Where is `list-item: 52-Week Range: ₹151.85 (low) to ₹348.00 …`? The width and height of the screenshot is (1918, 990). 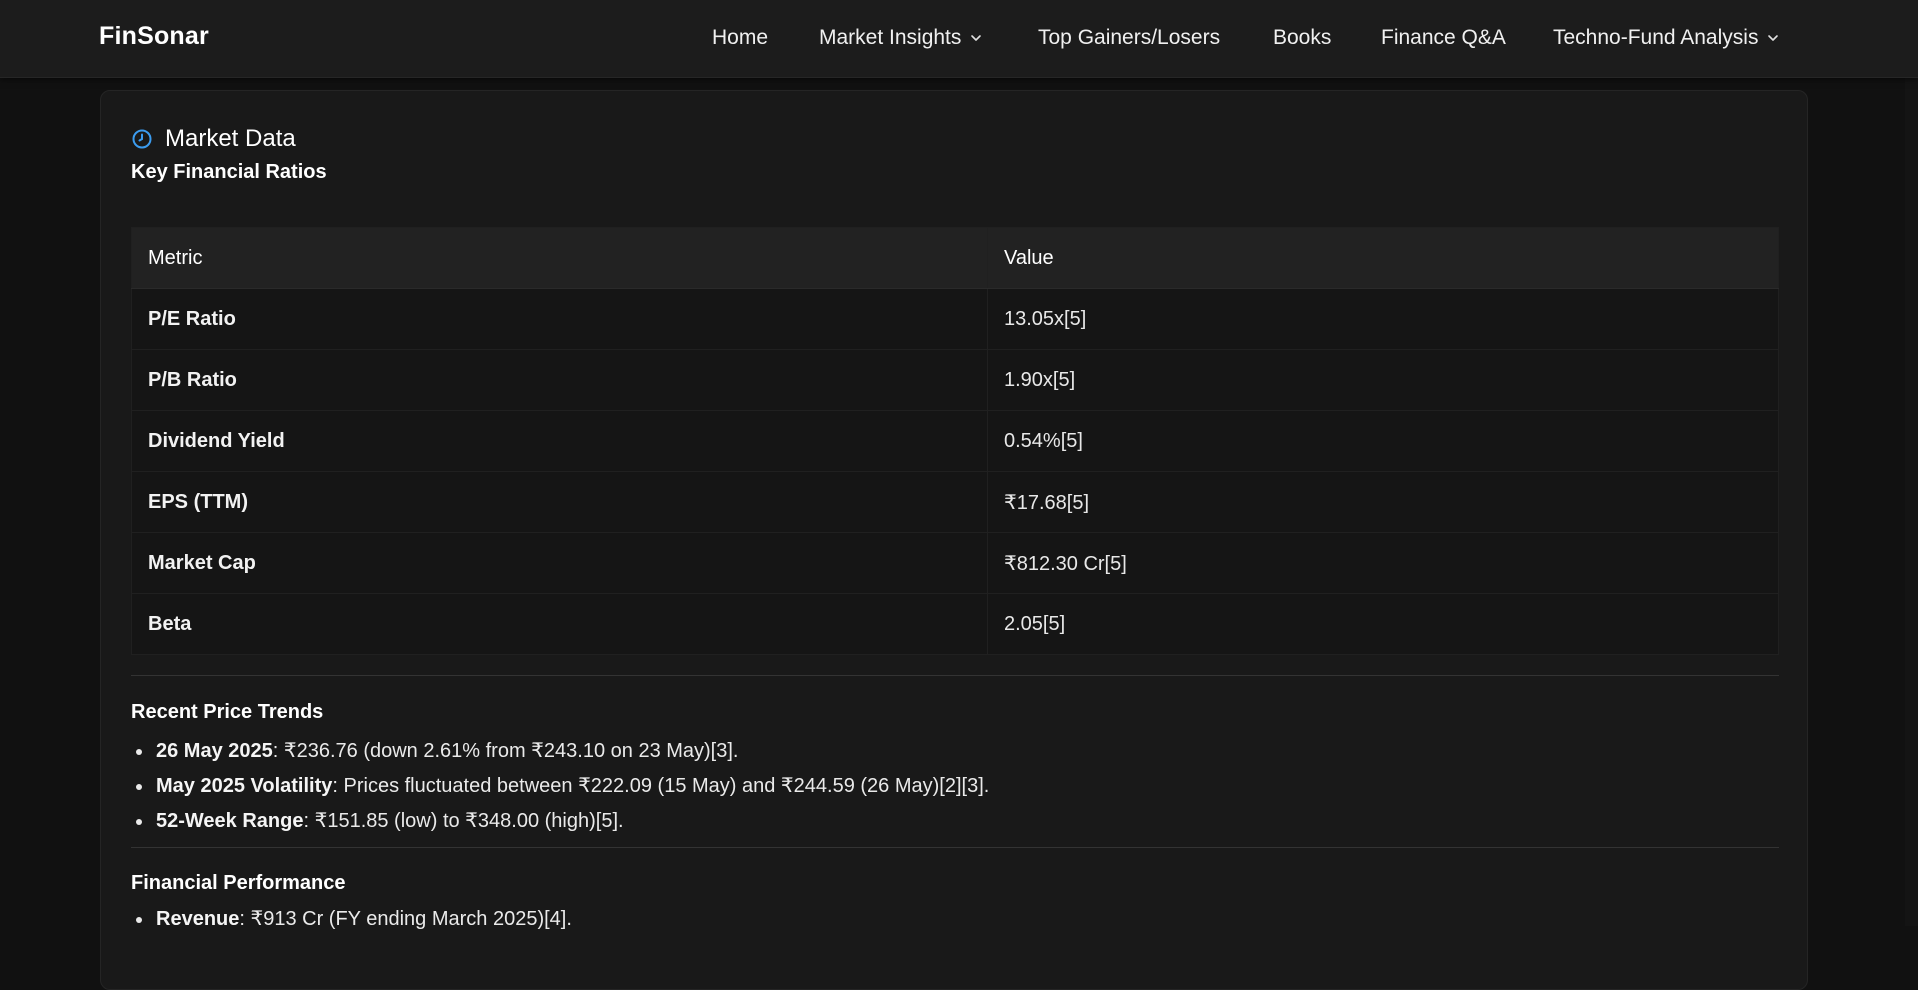 list-item: 52-Week Range: ₹151.85 (low) to ₹348.00 … is located at coordinates (562, 821).